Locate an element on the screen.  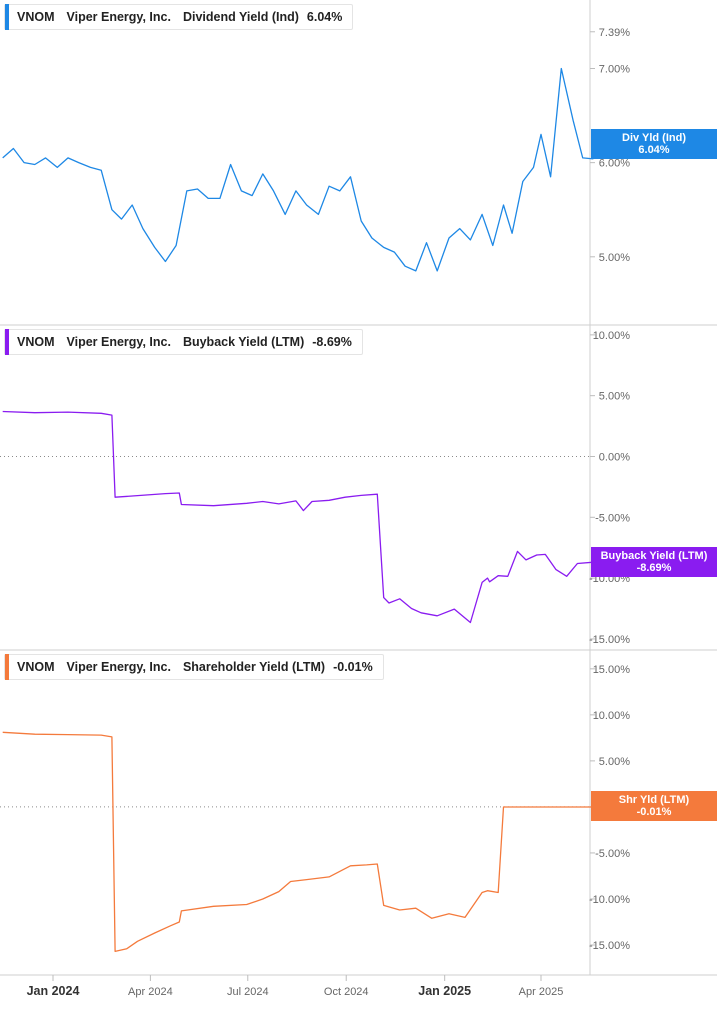
badge-value: -0.01% is located at coordinates (654, 812).